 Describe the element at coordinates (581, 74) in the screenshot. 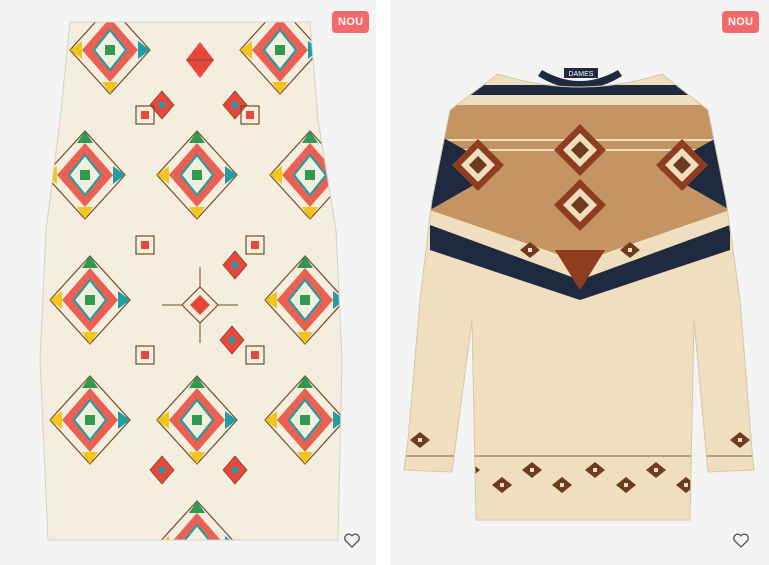

I see `garment-label: DAMES` at that location.